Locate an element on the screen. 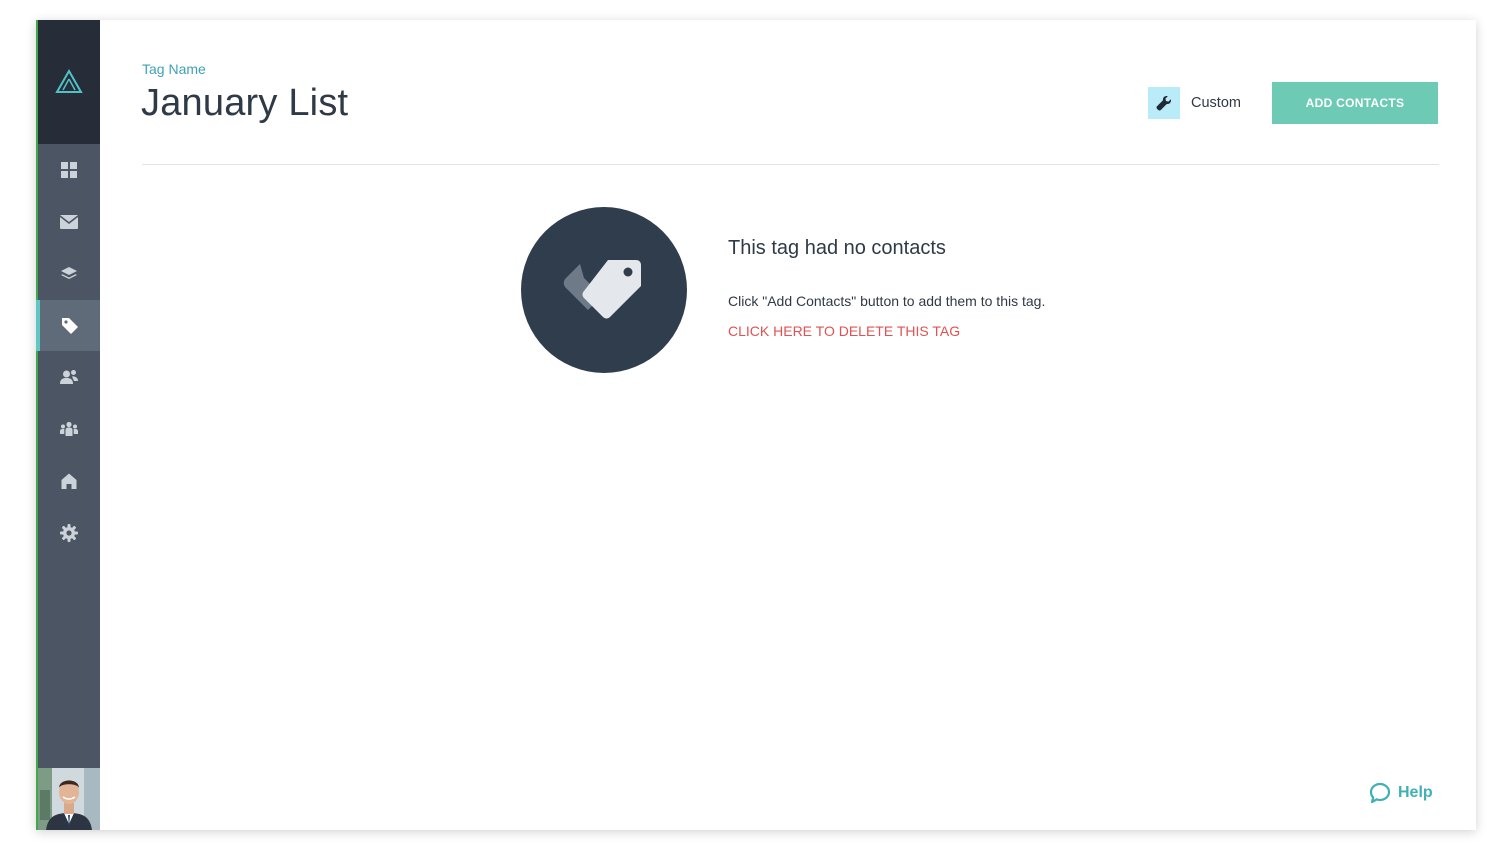 The width and height of the screenshot is (1512, 851). header-divider is located at coordinates (790, 164).